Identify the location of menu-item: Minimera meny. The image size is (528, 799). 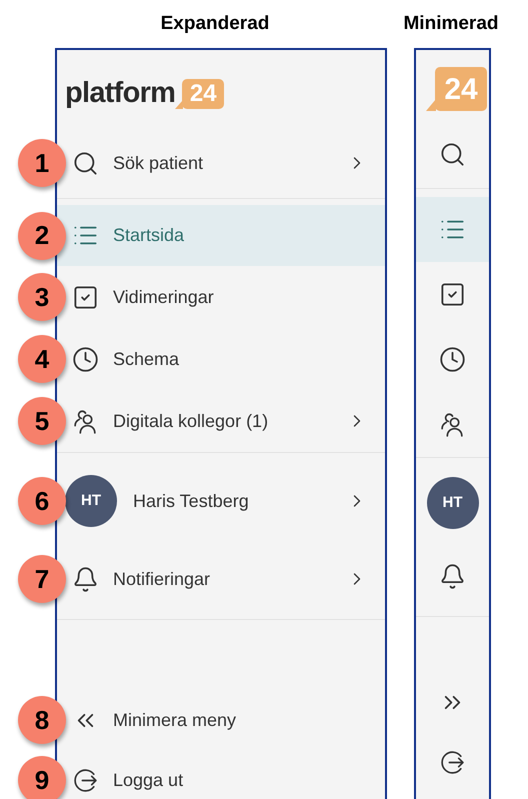
(226, 720).